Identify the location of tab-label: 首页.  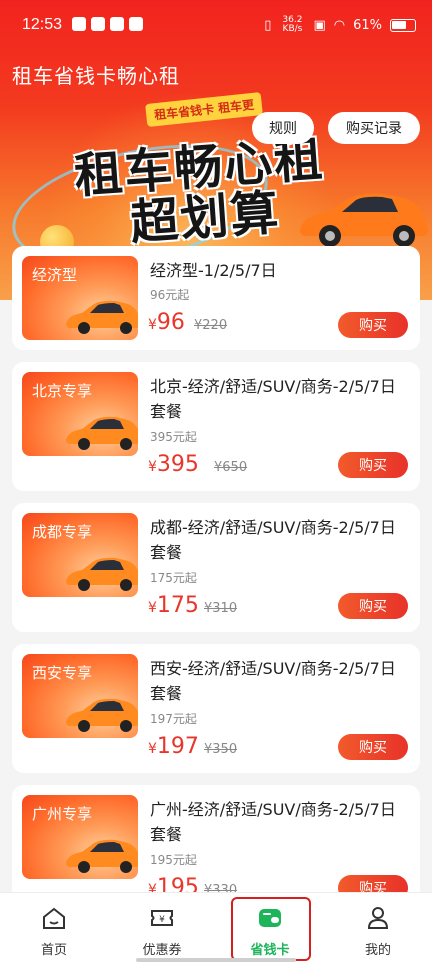
(53, 950).